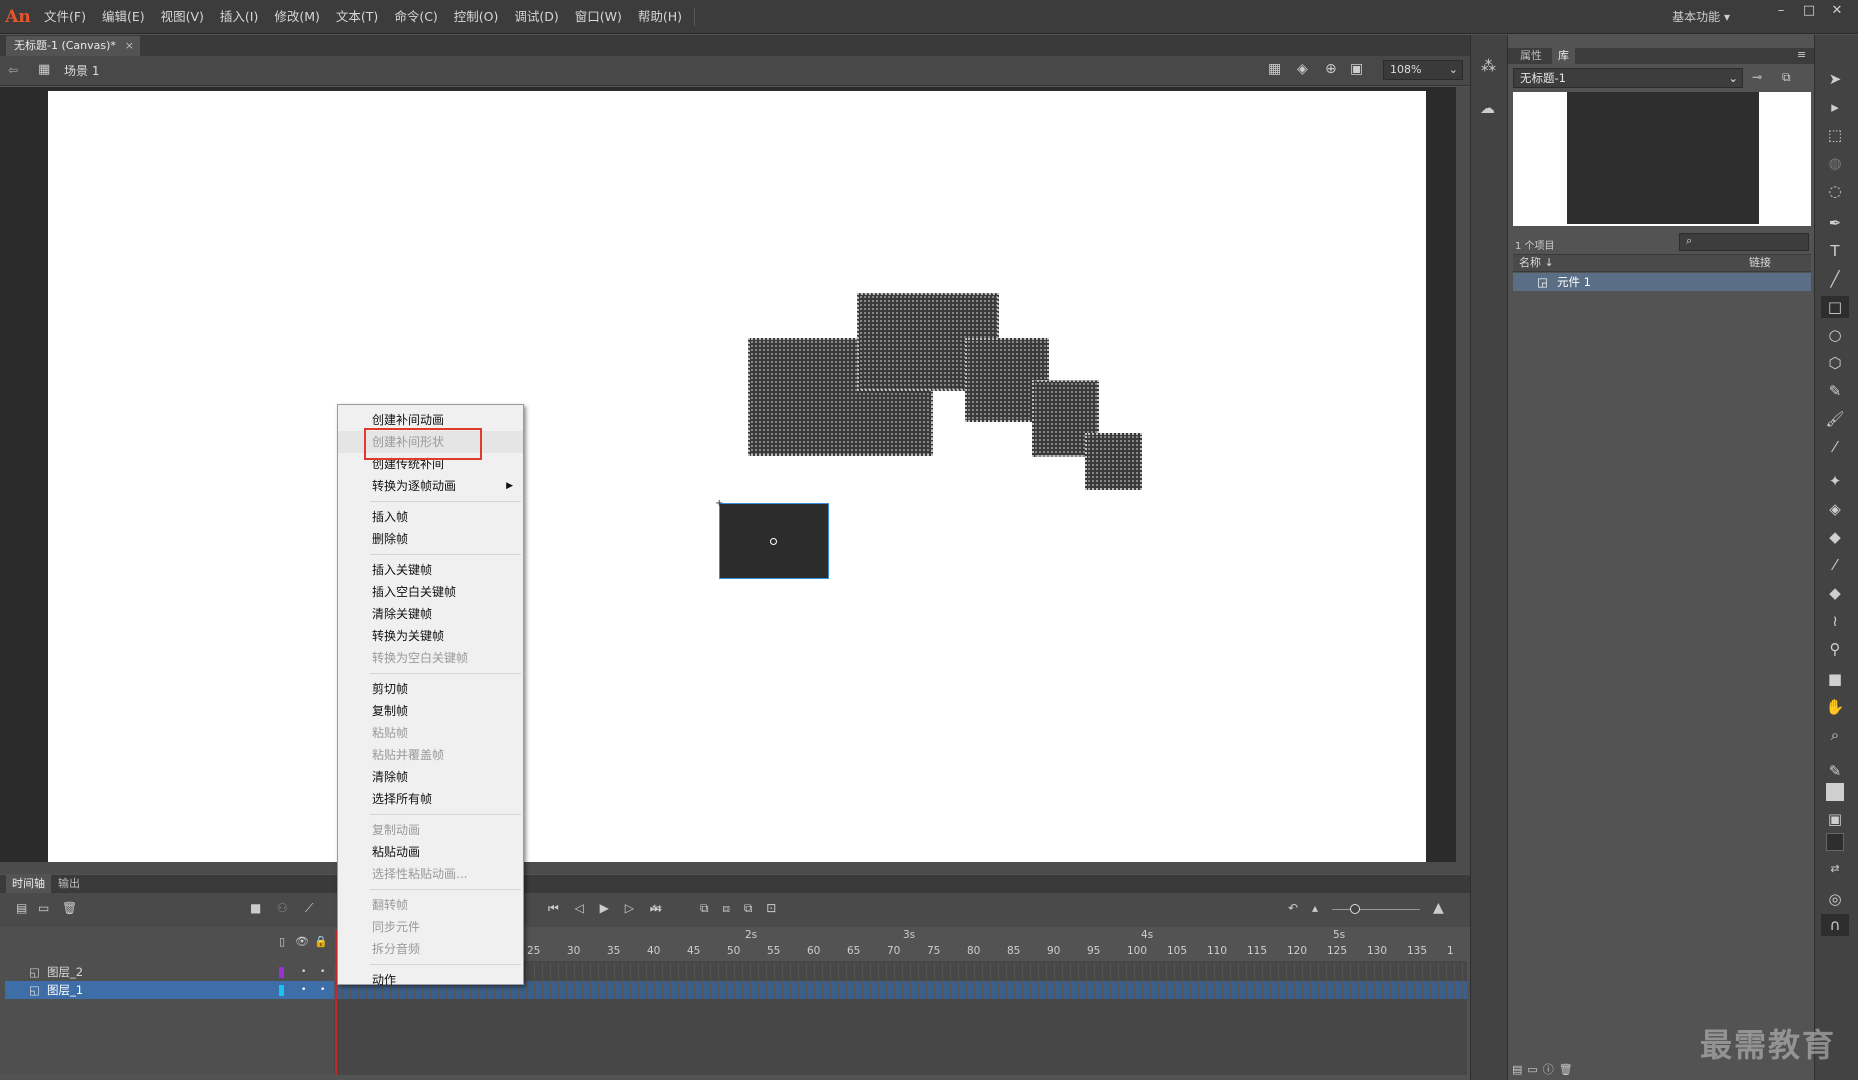  I want to click on pencil-tool-icon: ✎, so click(1835, 391).